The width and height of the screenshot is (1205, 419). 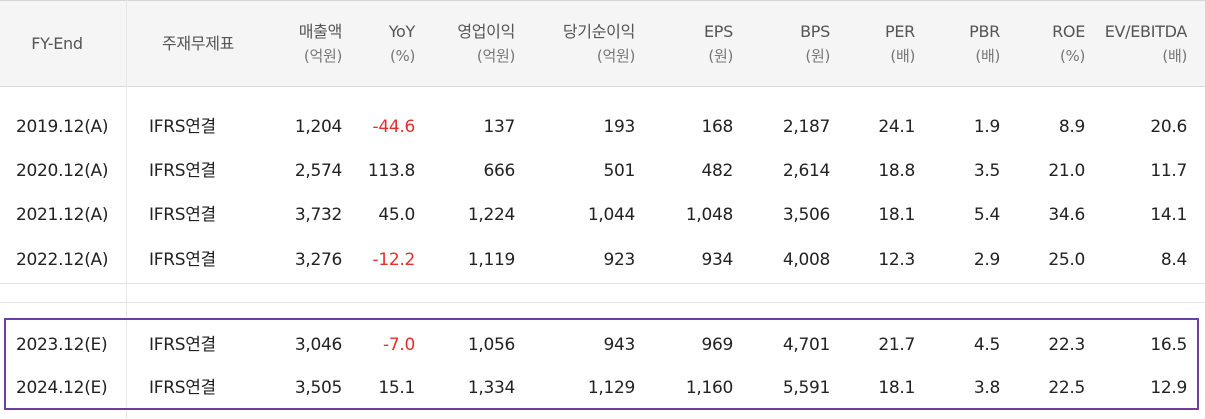 I want to click on header-label: PER, so click(x=900, y=31).